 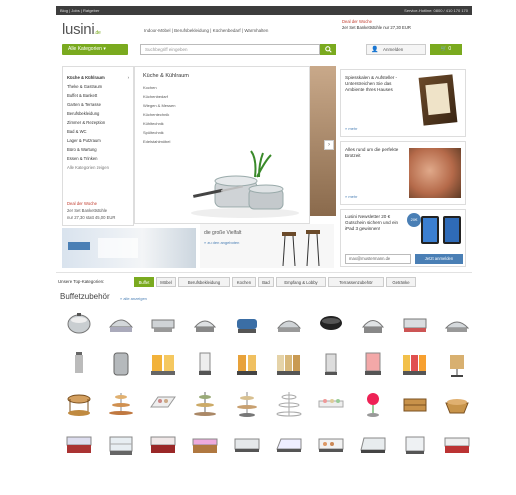 What do you see at coordinates (82, 95) in the screenshot?
I see `menu-item: Buffet & Bankett` at bounding box center [82, 95].